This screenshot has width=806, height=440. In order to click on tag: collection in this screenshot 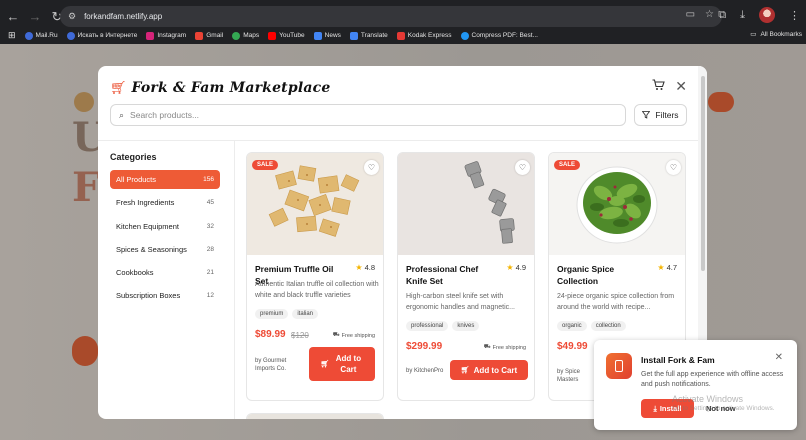, I will do `click(608, 326)`.